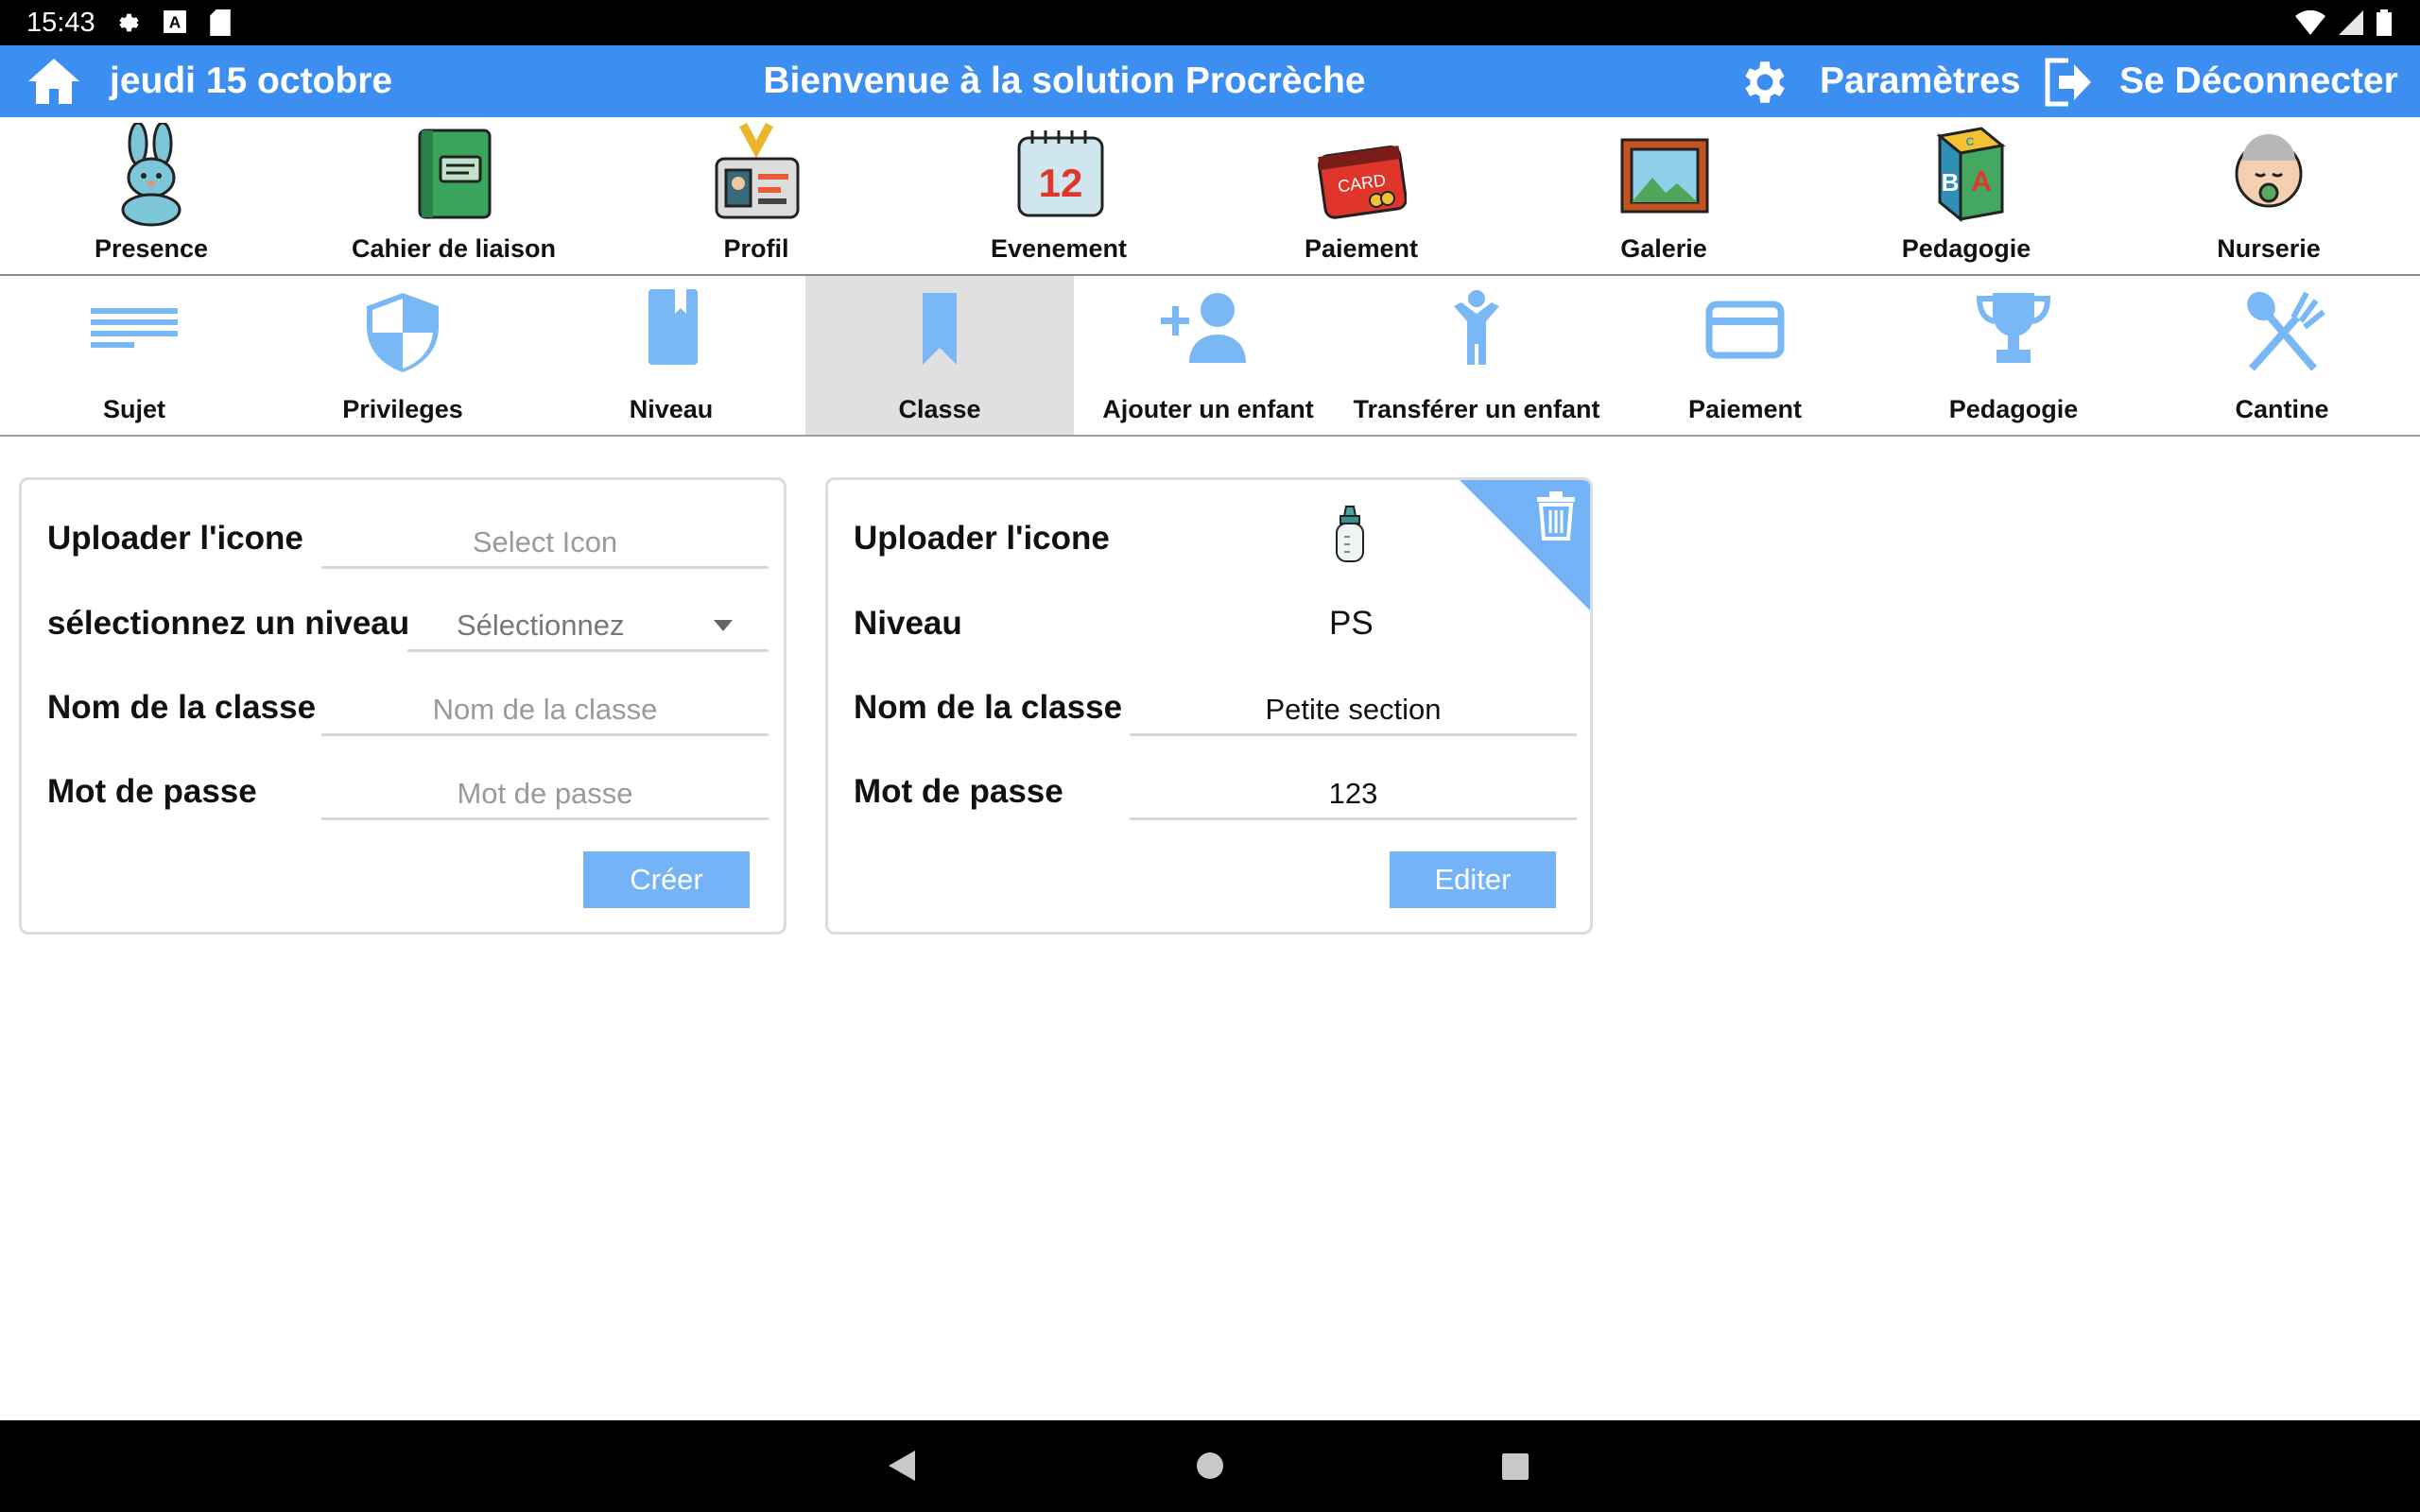  I want to click on bookmark-icon, so click(940, 329).